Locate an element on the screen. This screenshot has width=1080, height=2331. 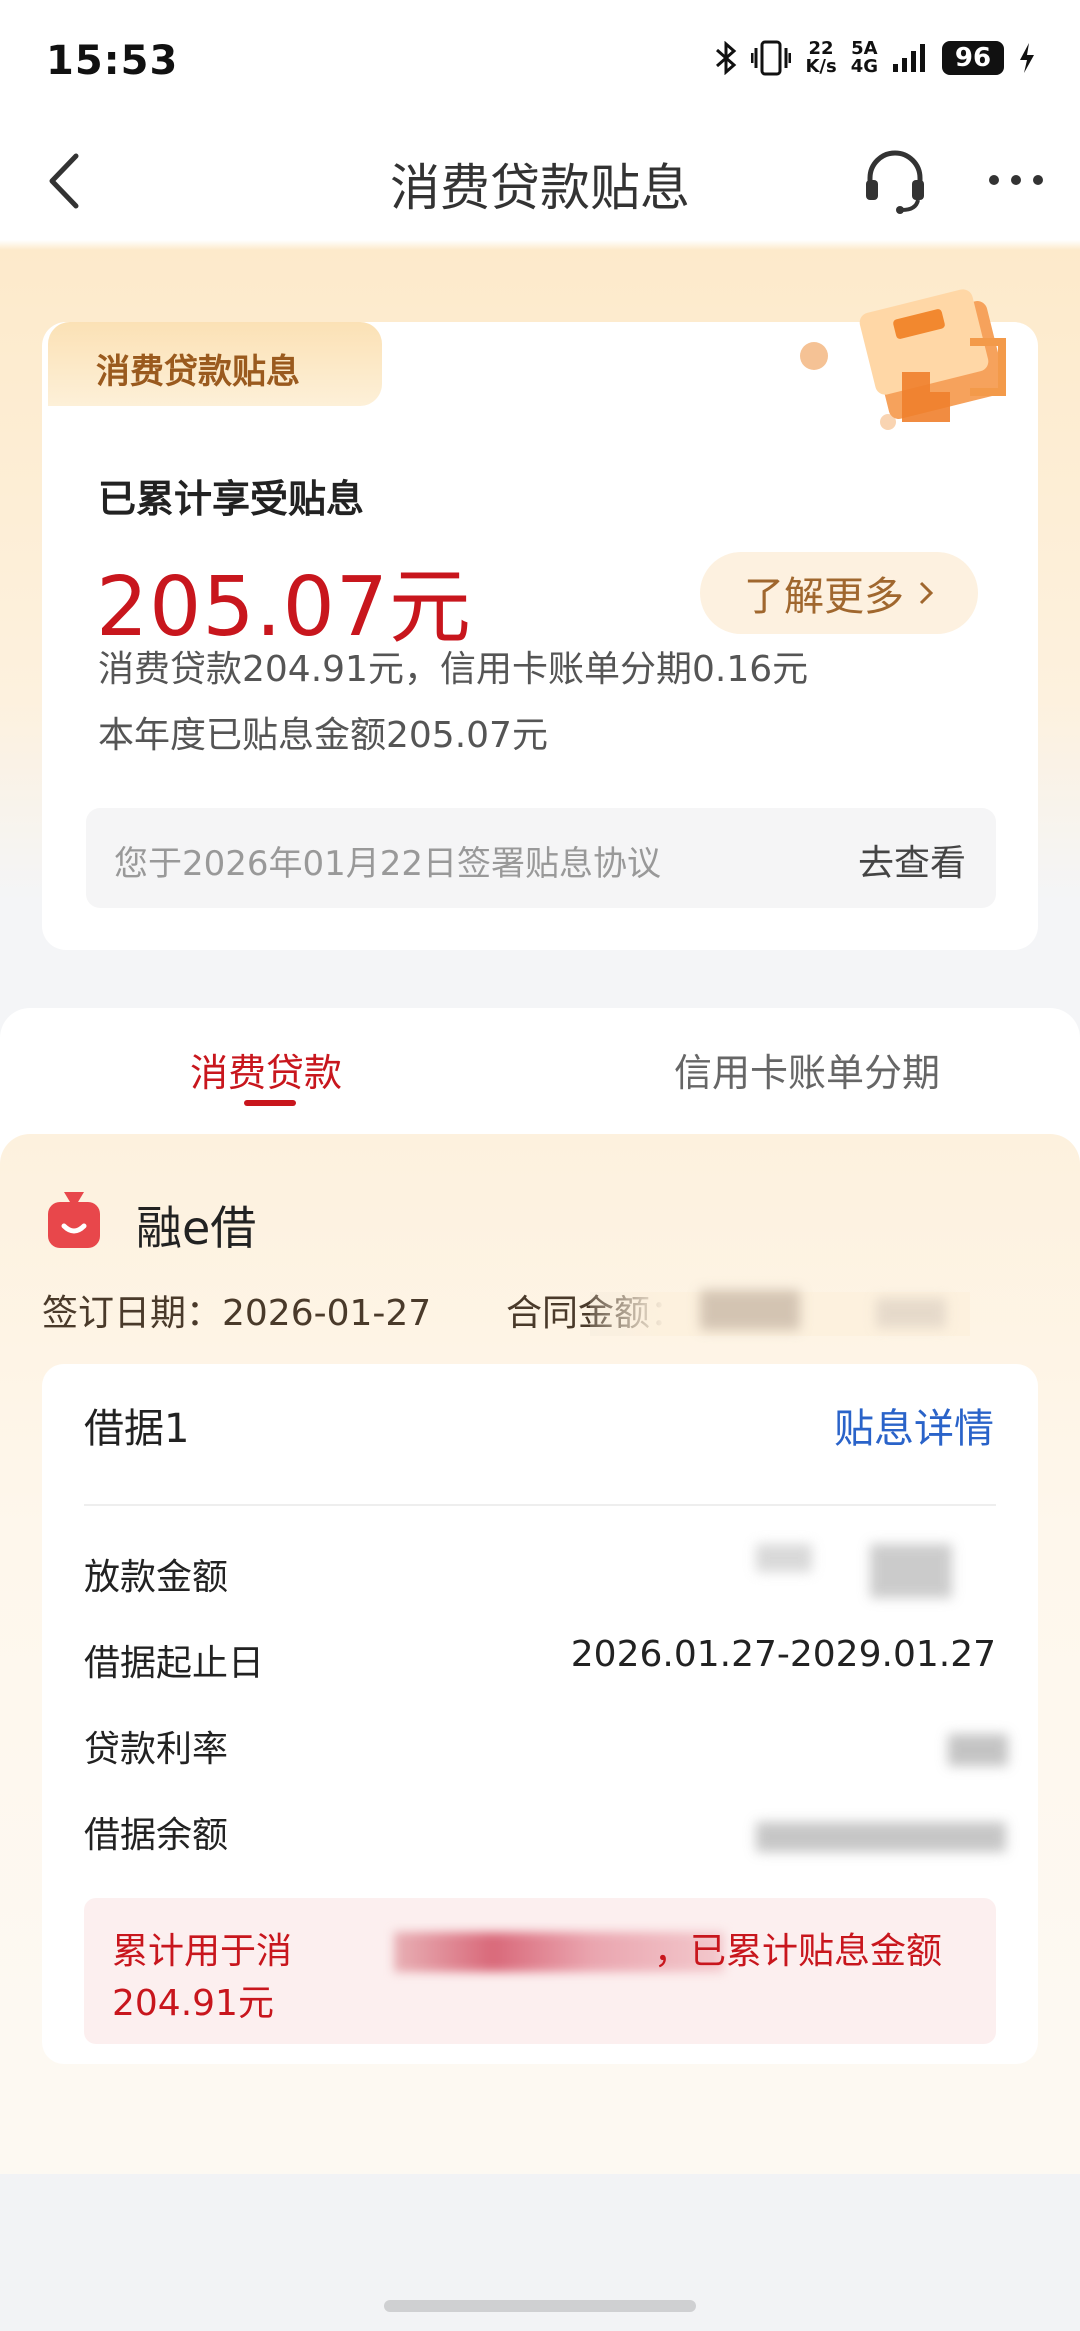
view-agreement-link: 去查看 is located at coordinates (912, 860).